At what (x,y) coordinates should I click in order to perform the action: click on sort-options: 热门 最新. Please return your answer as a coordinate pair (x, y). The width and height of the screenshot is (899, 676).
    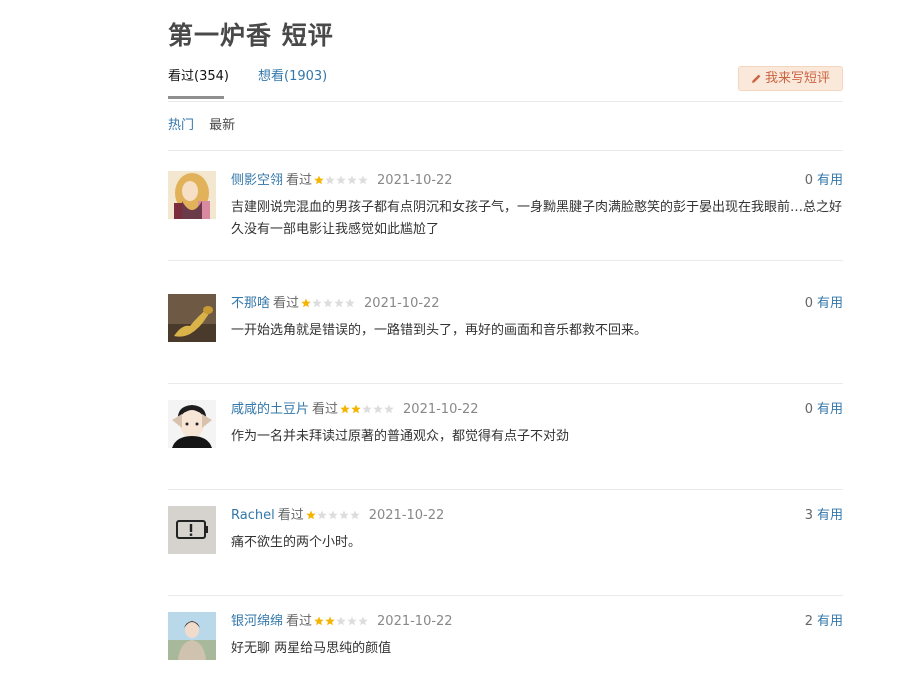
    Looking at the image, I should click on (207, 126).